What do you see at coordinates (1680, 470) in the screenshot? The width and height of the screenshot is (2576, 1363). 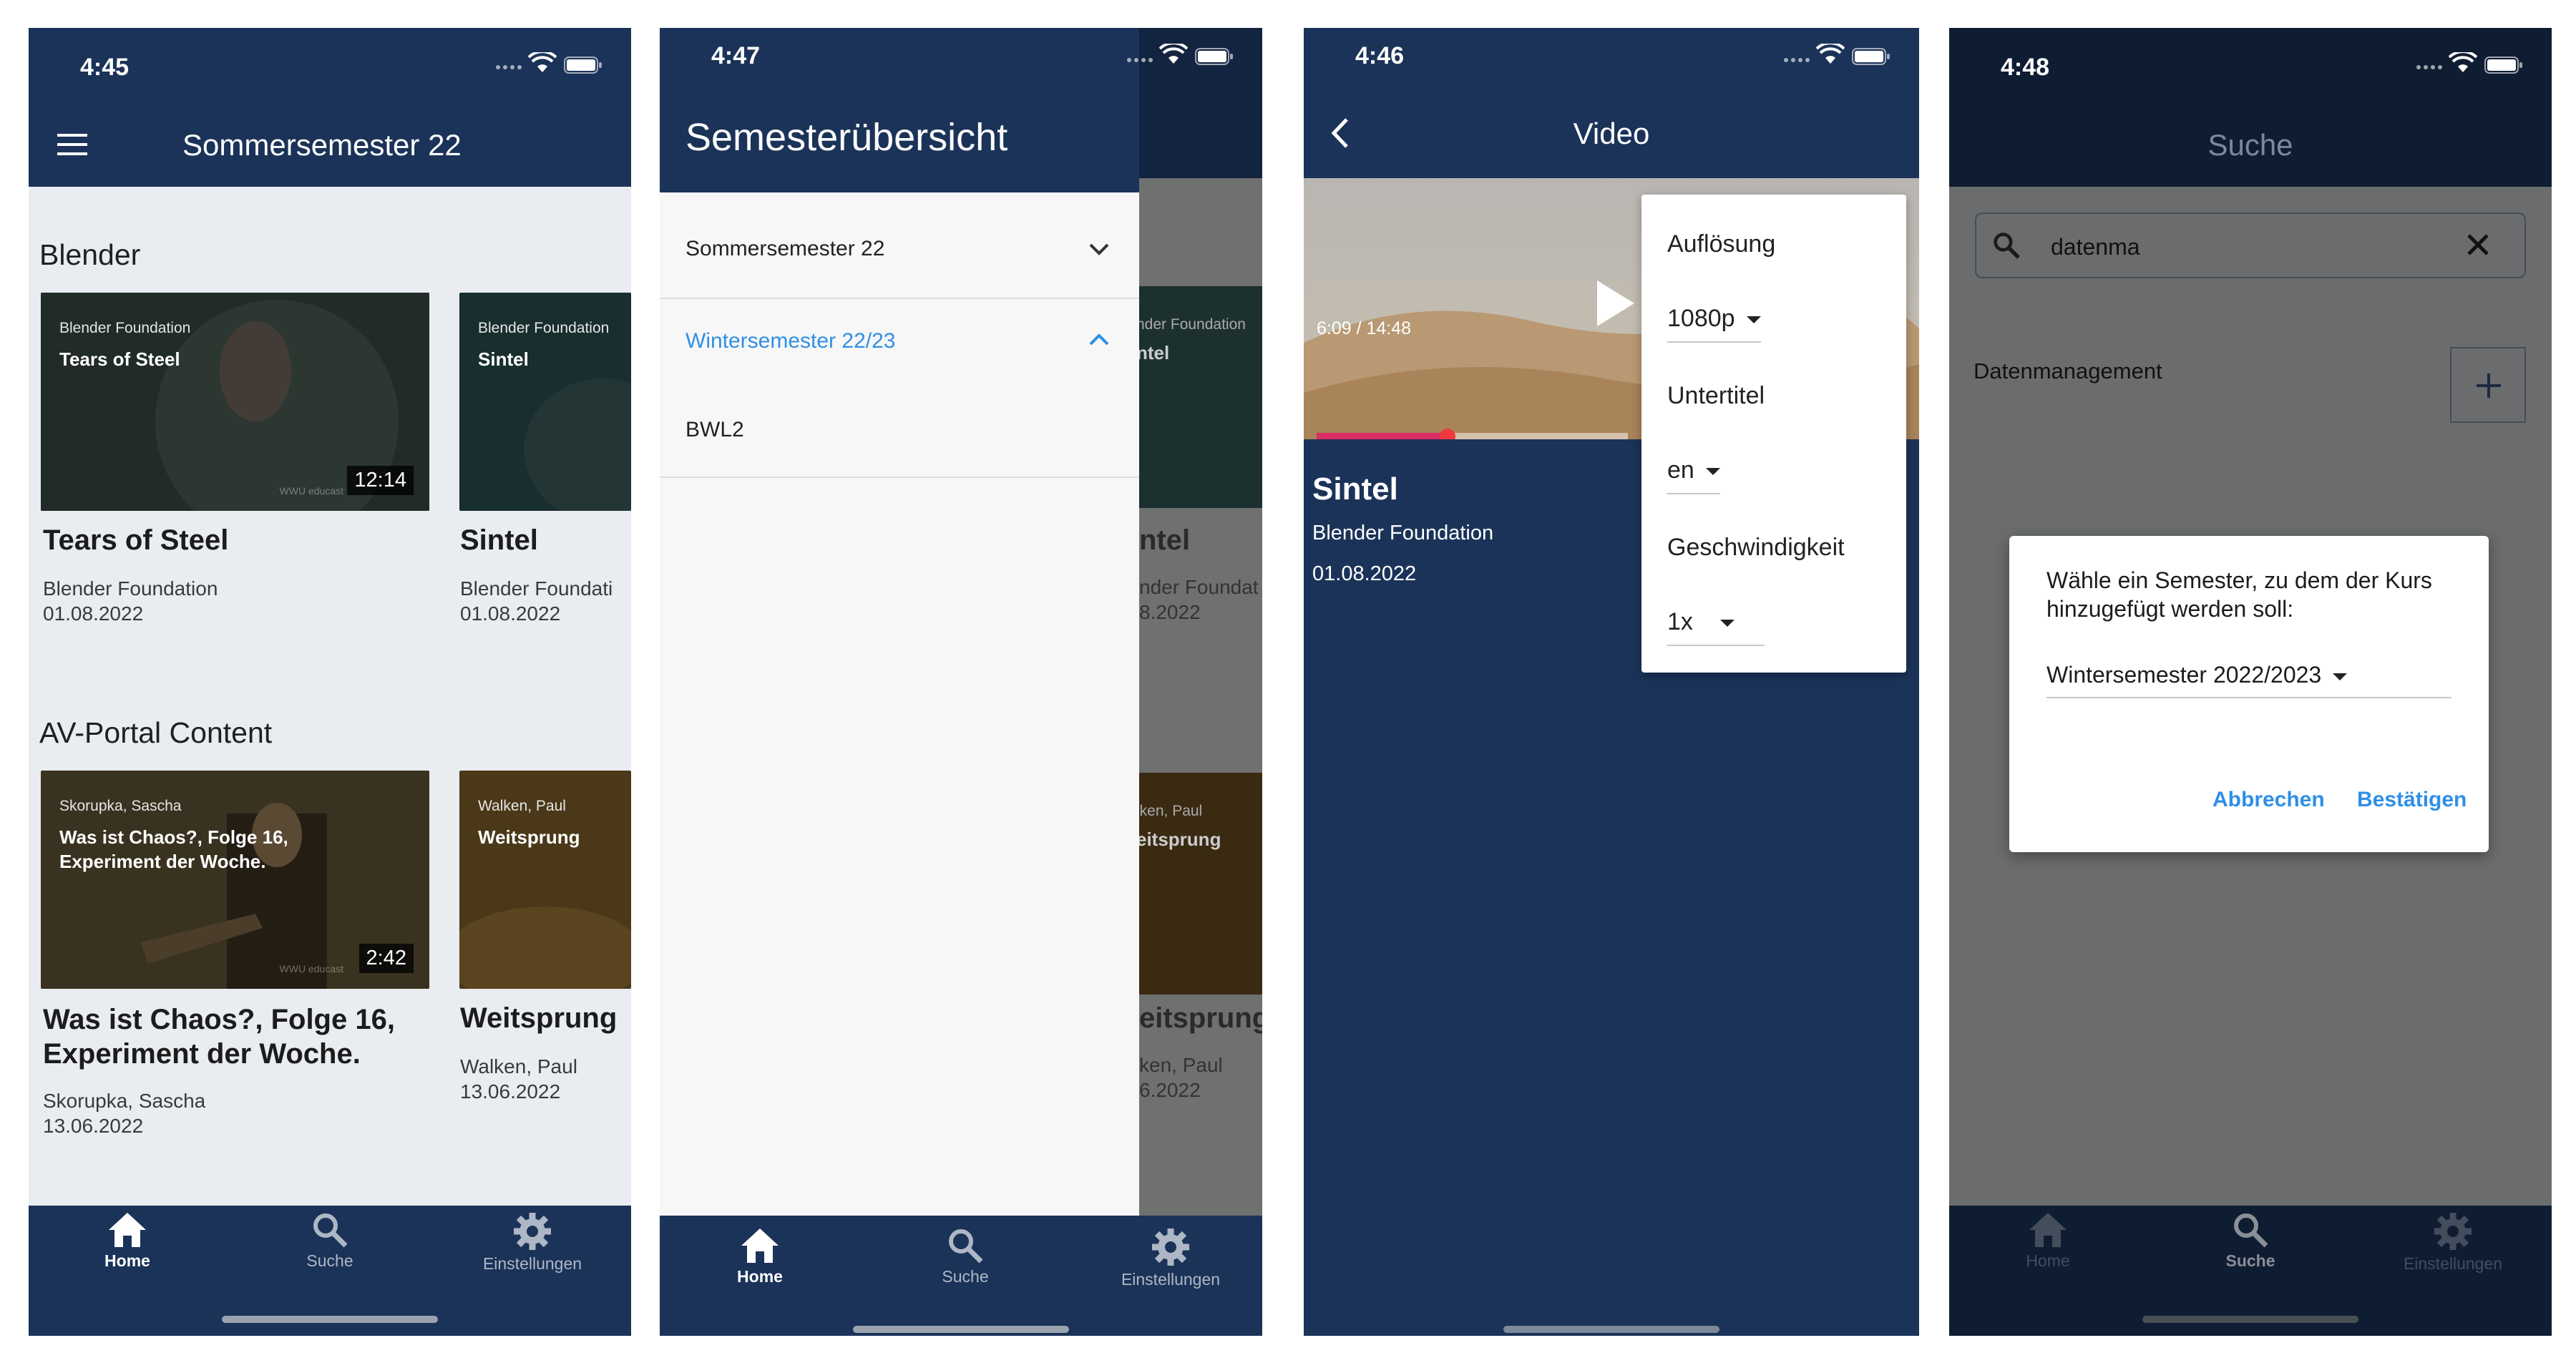 I see `subtitle-value: en` at bounding box center [1680, 470].